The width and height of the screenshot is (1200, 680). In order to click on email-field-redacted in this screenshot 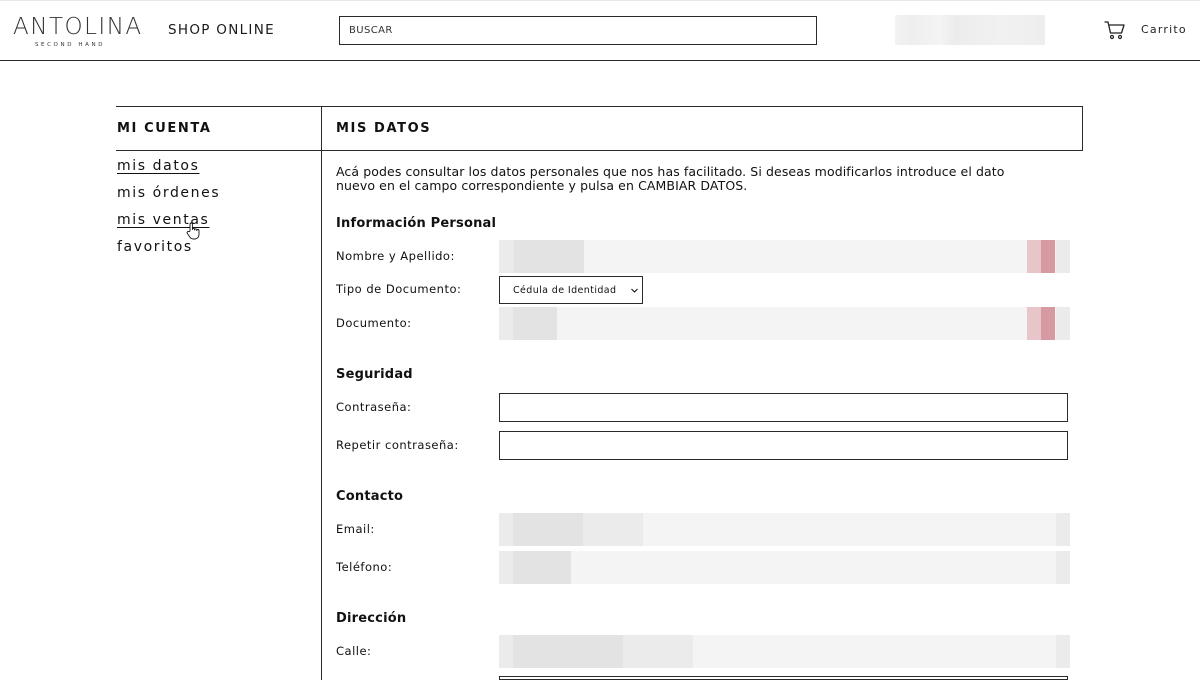, I will do `click(784, 529)`.